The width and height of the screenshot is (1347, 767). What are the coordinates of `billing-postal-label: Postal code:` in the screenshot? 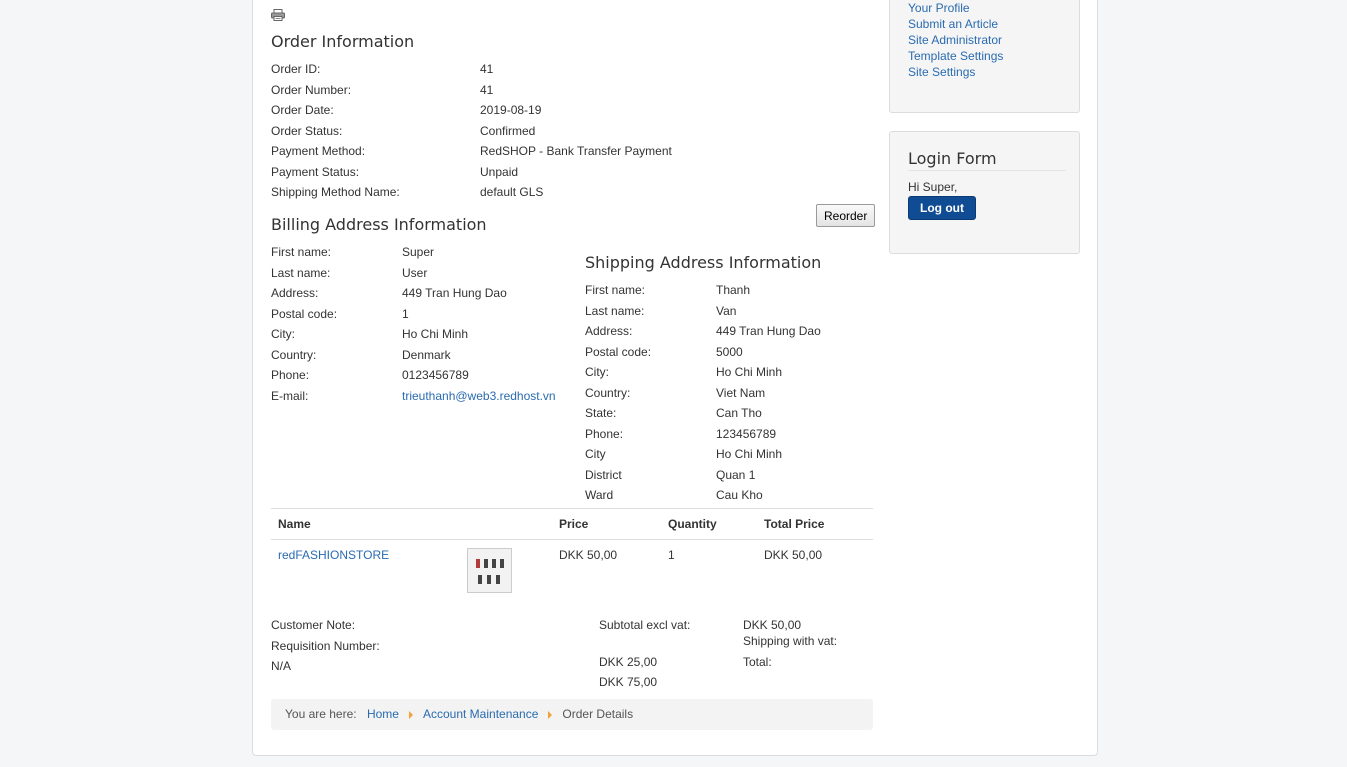 It's located at (304, 313).